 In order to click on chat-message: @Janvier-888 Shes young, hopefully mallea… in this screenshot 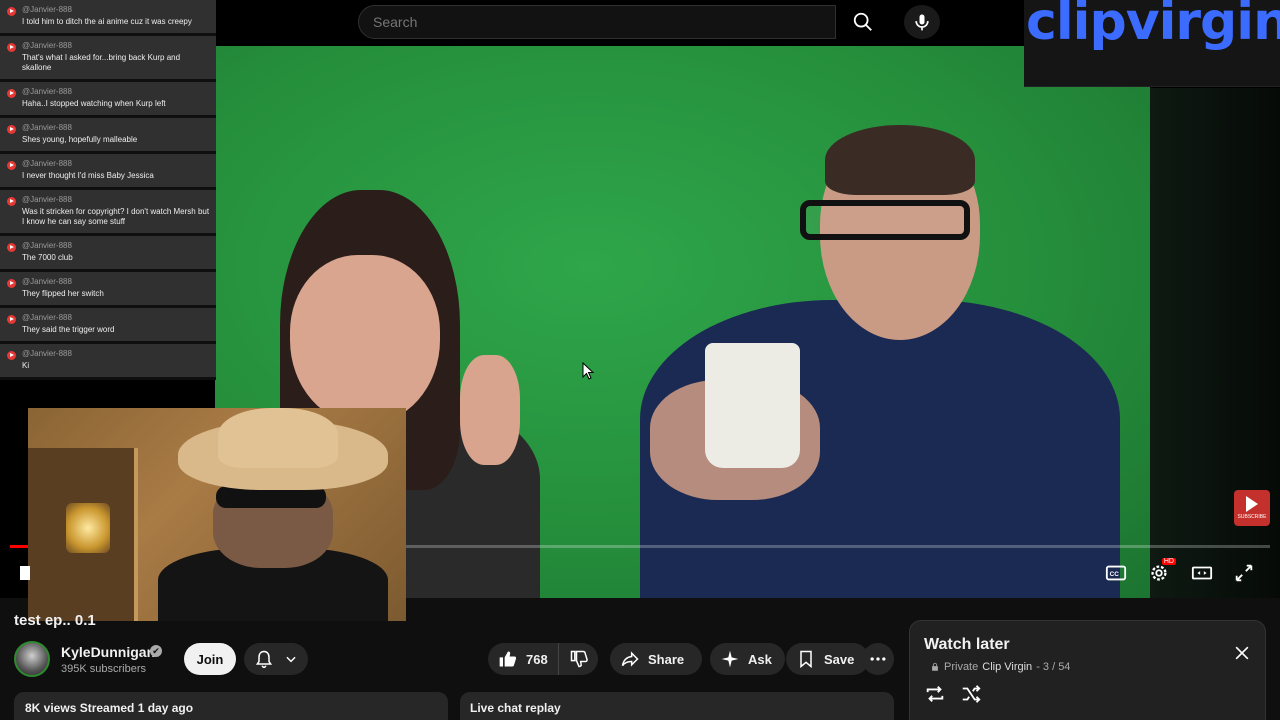, I will do `click(108, 136)`.